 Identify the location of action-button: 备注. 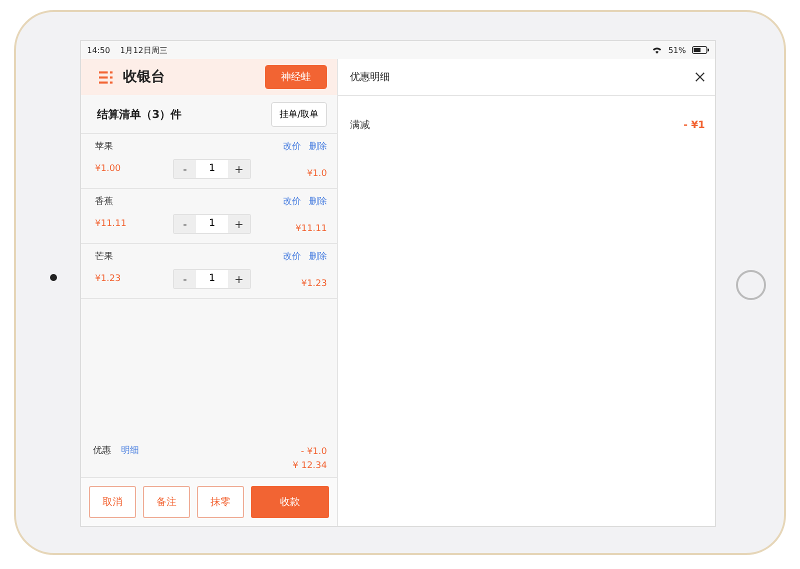
(166, 502).